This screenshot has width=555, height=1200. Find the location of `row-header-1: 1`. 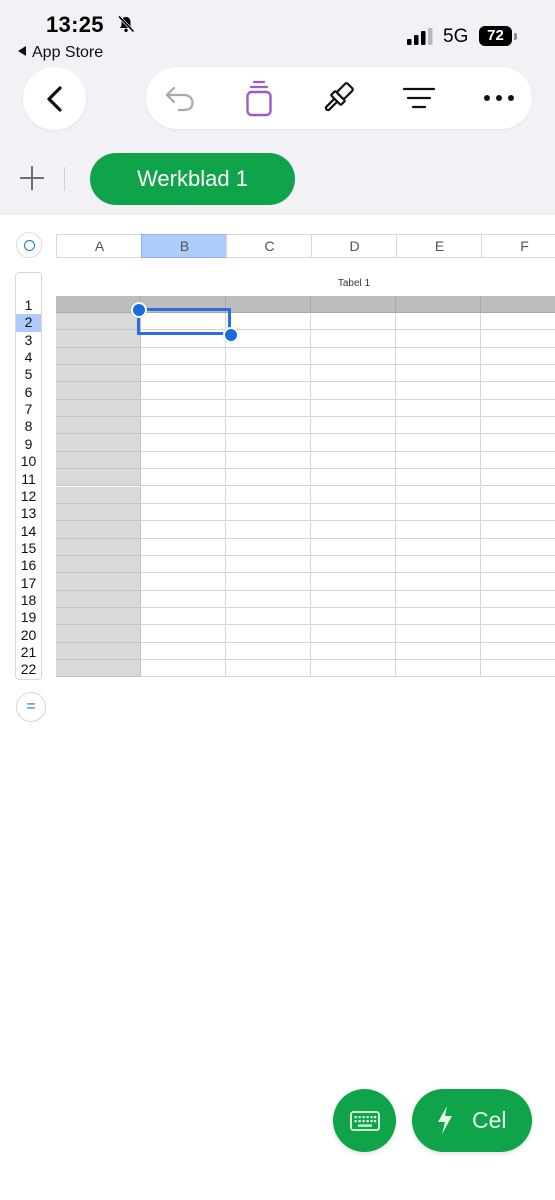

row-header-1: 1 is located at coordinates (28, 305).